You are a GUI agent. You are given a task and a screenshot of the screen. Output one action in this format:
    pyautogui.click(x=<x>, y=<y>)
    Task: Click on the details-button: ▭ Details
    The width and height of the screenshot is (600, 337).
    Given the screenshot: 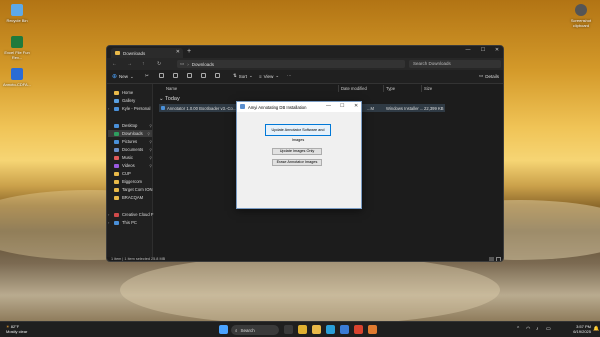 What is the action you would take?
    pyautogui.click(x=489, y=76)
    